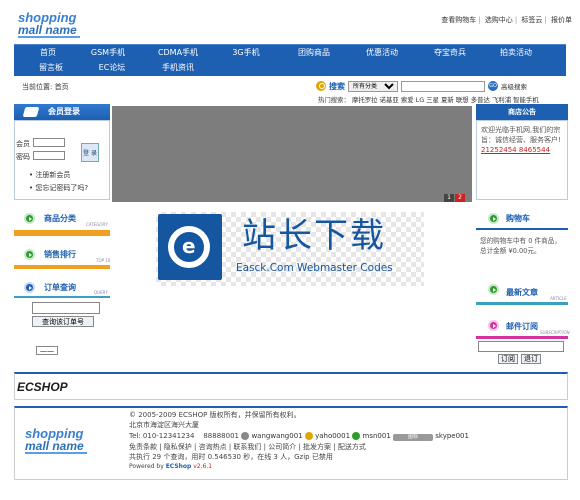  I want to click on category-select: 所有分类, so click(373, 86).